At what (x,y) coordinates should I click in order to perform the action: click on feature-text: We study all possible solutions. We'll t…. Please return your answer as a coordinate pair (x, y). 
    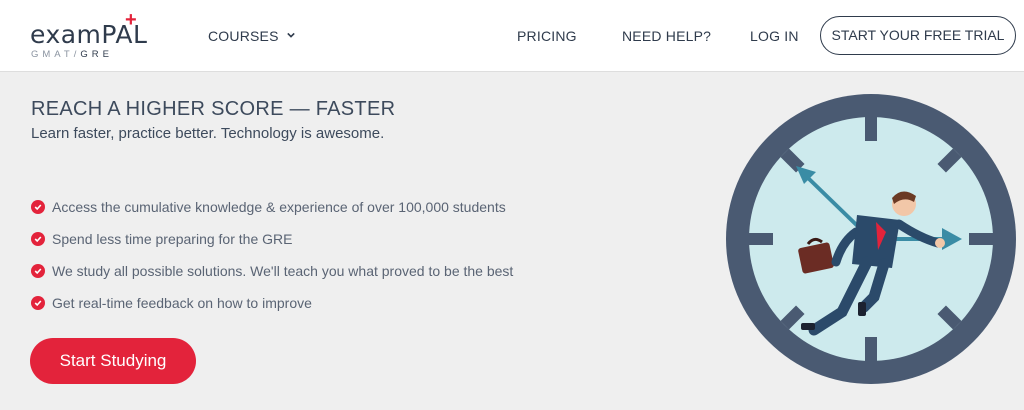
    Looking at the image, I should click on (283, 271).